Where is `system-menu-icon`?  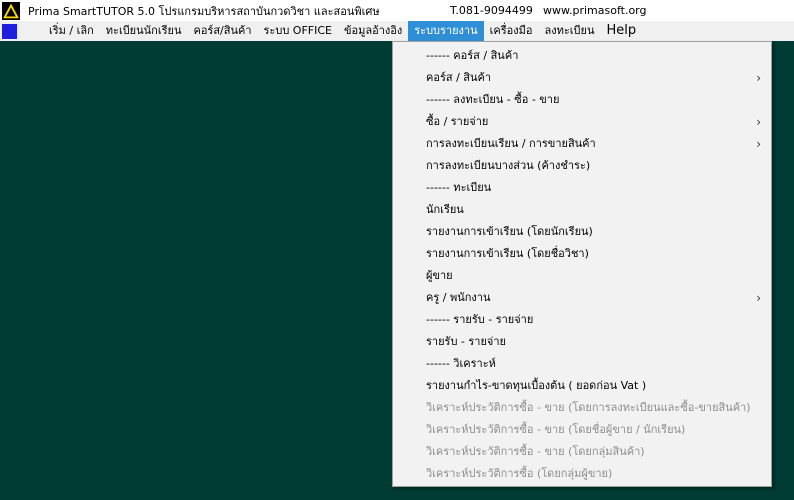 system-menu-icon is located at coordinates (9, 31).